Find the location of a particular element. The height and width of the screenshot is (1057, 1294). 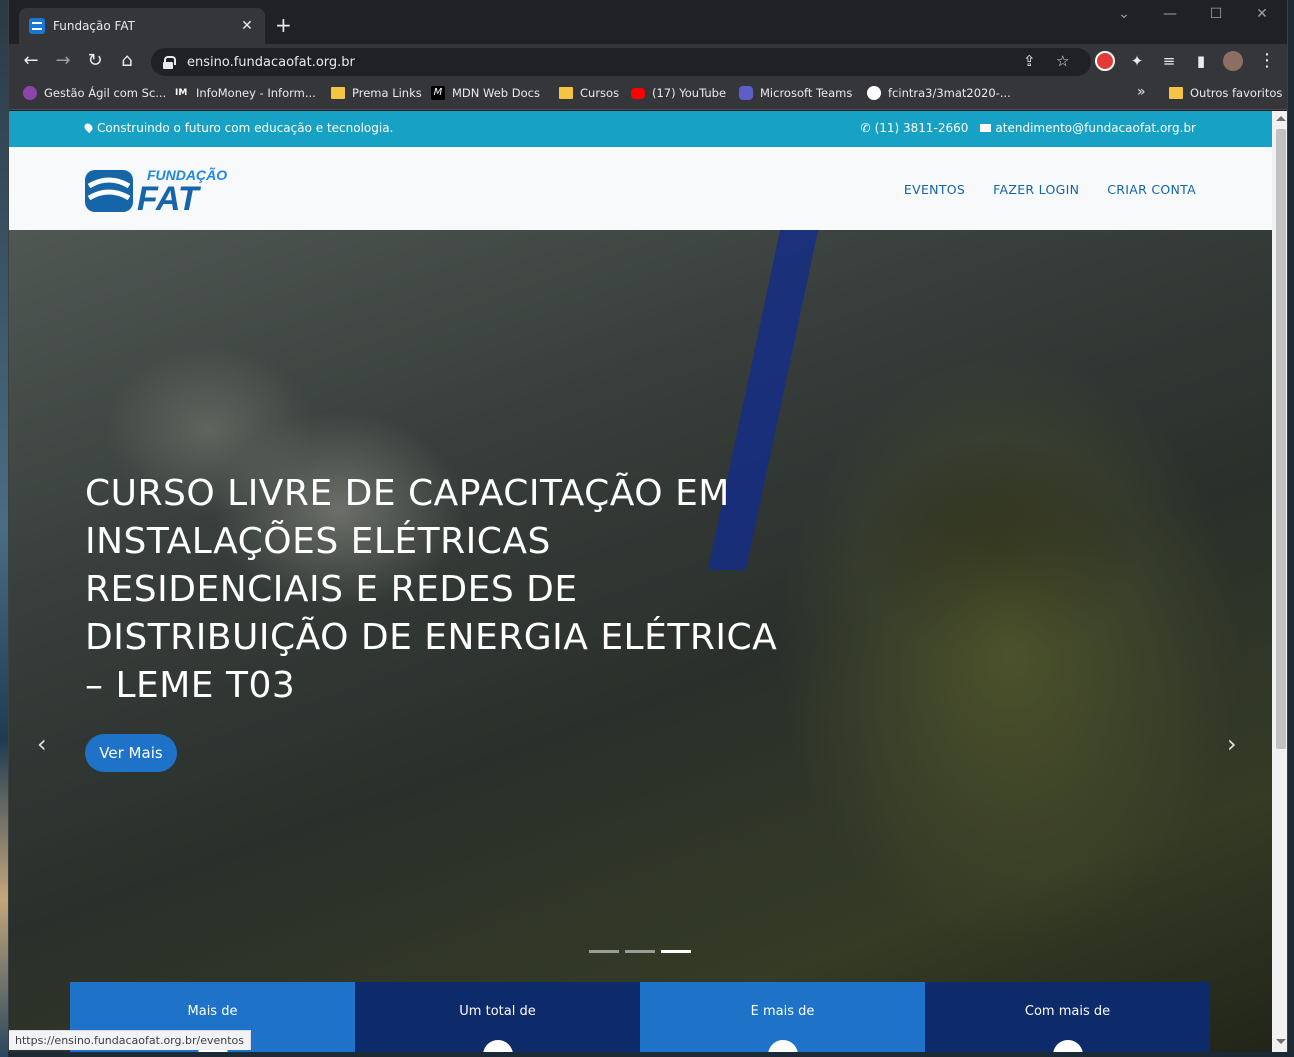

bookmark-label: MDN Web Docs is located at coordinates (496, 93).